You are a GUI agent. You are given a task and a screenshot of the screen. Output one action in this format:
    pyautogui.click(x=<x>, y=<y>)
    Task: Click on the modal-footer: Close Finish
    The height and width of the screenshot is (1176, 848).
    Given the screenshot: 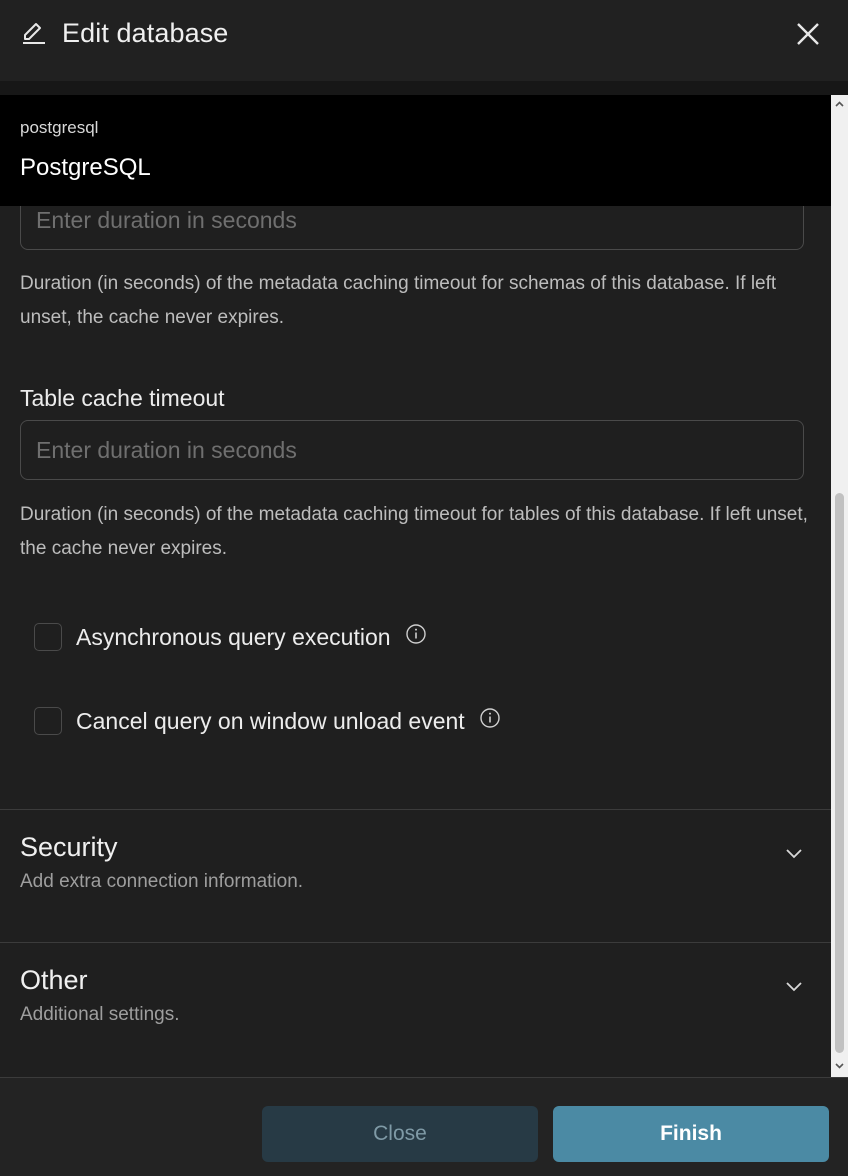 What is the action you would take?
    pyautogui.click(x=424, y=1126)
    